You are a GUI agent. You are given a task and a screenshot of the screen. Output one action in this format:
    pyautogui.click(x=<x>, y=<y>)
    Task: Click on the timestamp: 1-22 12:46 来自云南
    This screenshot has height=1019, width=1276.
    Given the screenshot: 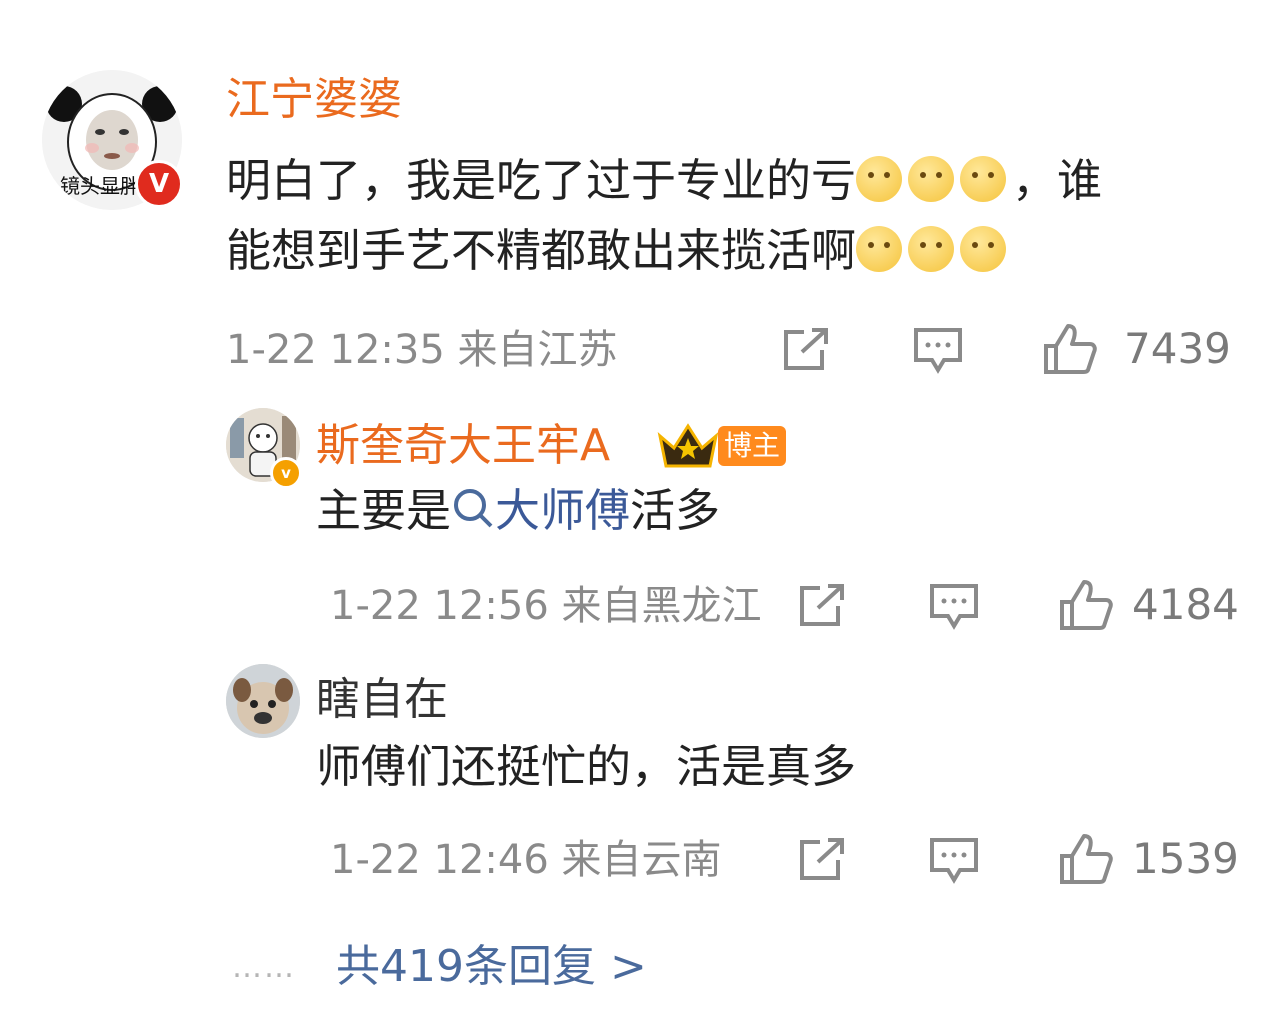 What is the action you would take?
    pyautogui.click(x=526, y=860)
    